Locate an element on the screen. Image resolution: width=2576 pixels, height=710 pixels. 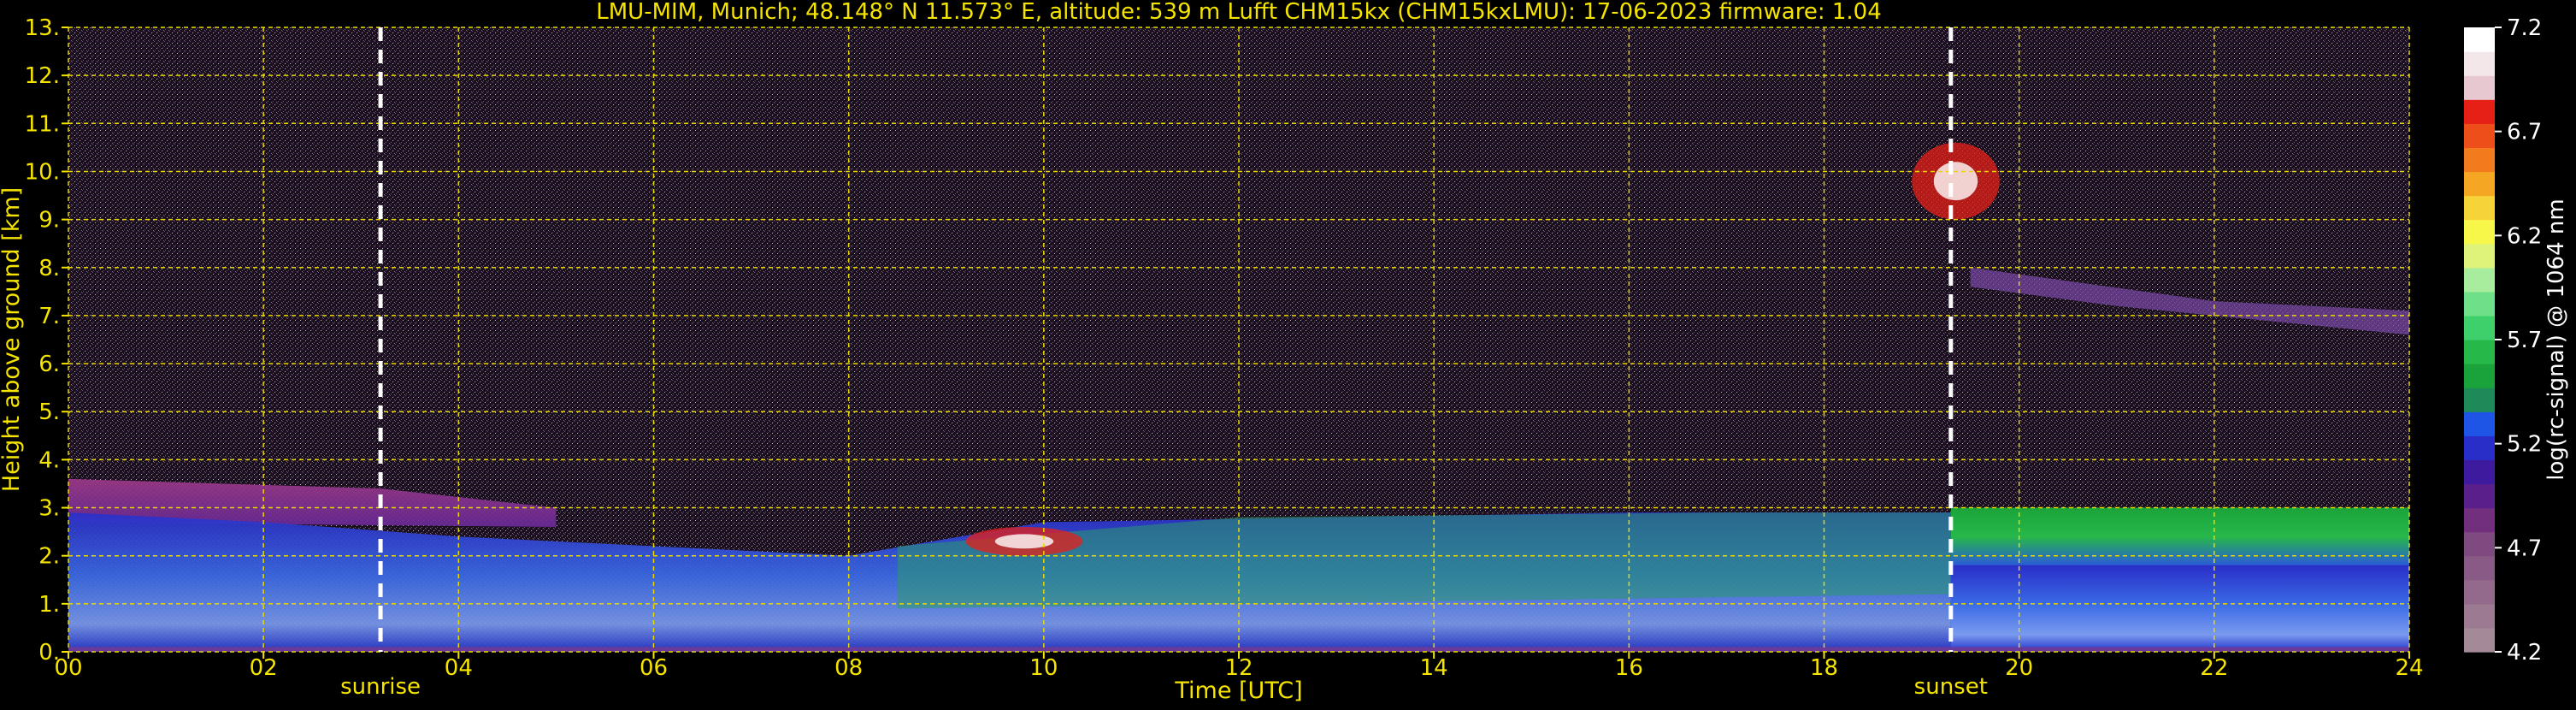
y-tick-label: 9. is located at coordinates (49, 221).